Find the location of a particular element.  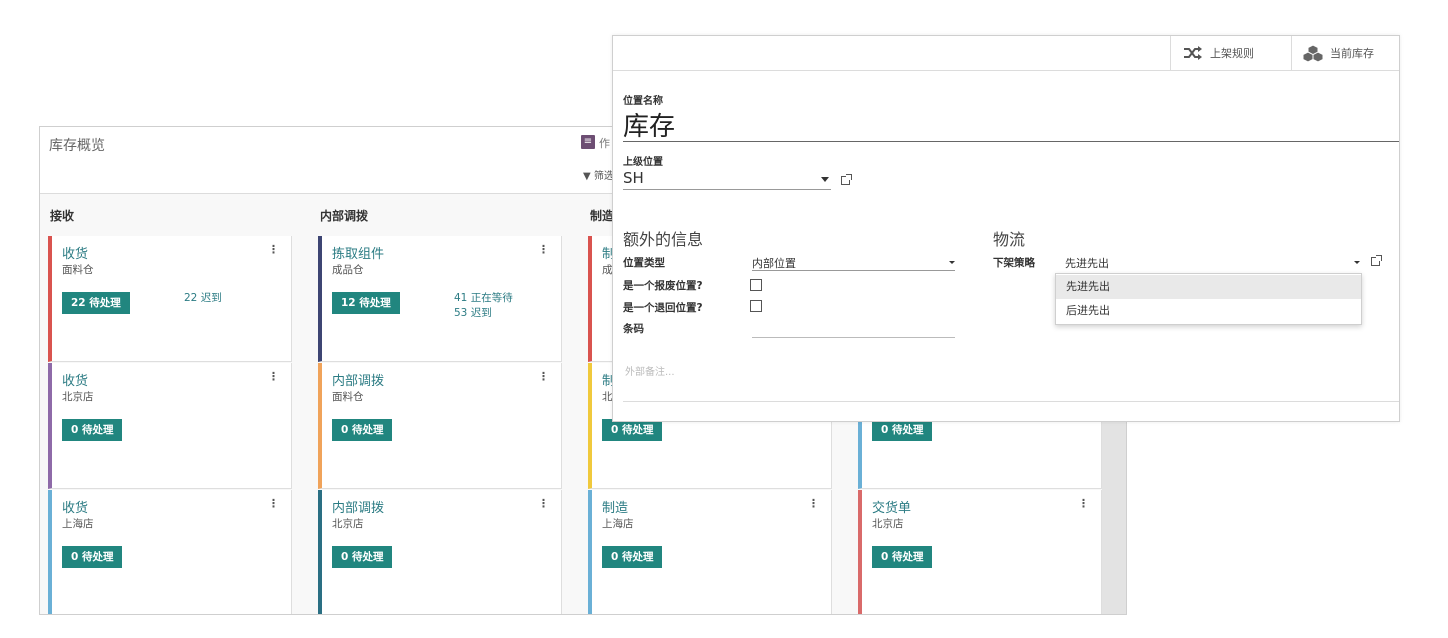

shuffle-icon is located at coordinates (1193, 53).